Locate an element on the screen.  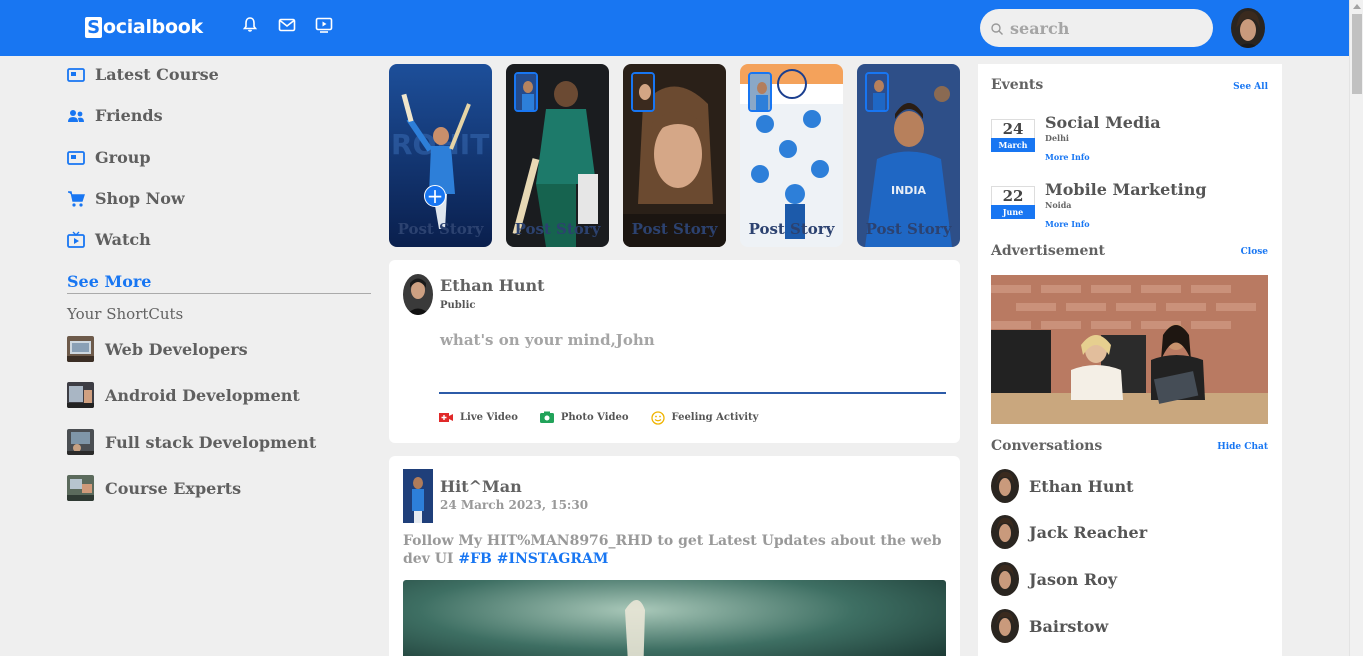
page-scrollbar is located at coordinates (1356, 328).